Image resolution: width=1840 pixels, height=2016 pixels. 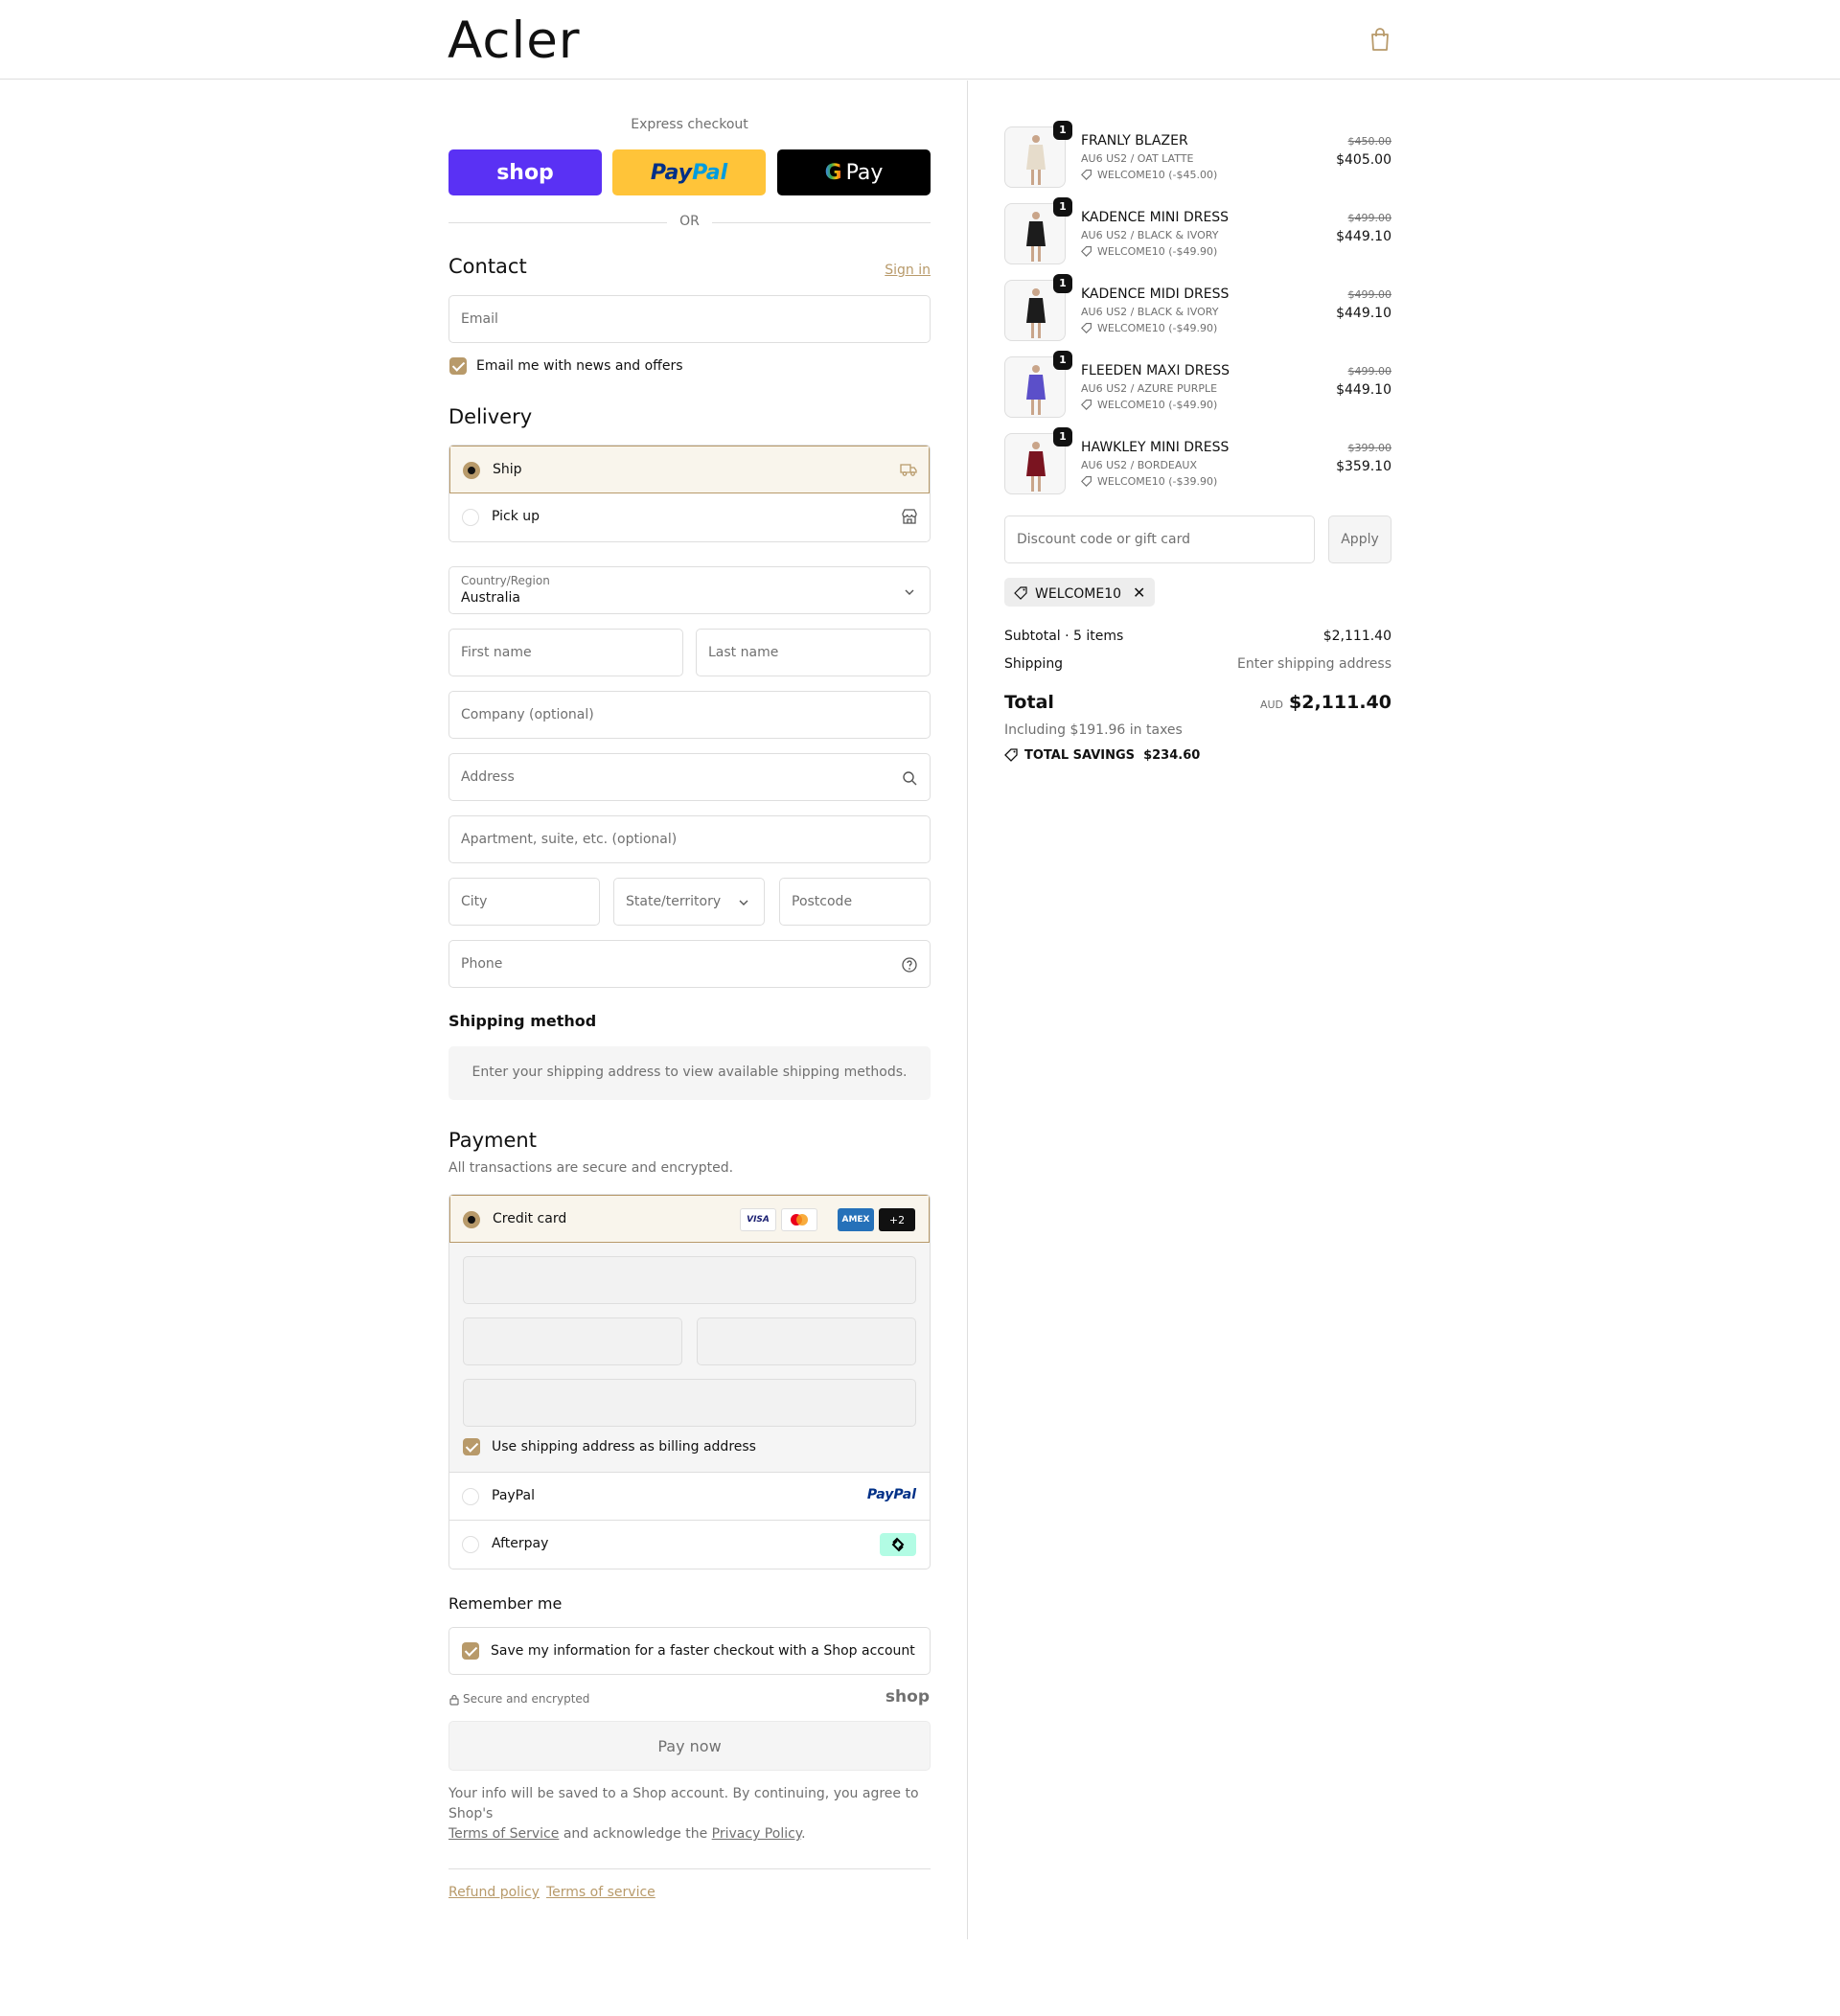 What do you see at coordinates (470, 517) in the screenshot?
I see `pickup-radio` at bounding box center [470, 517].